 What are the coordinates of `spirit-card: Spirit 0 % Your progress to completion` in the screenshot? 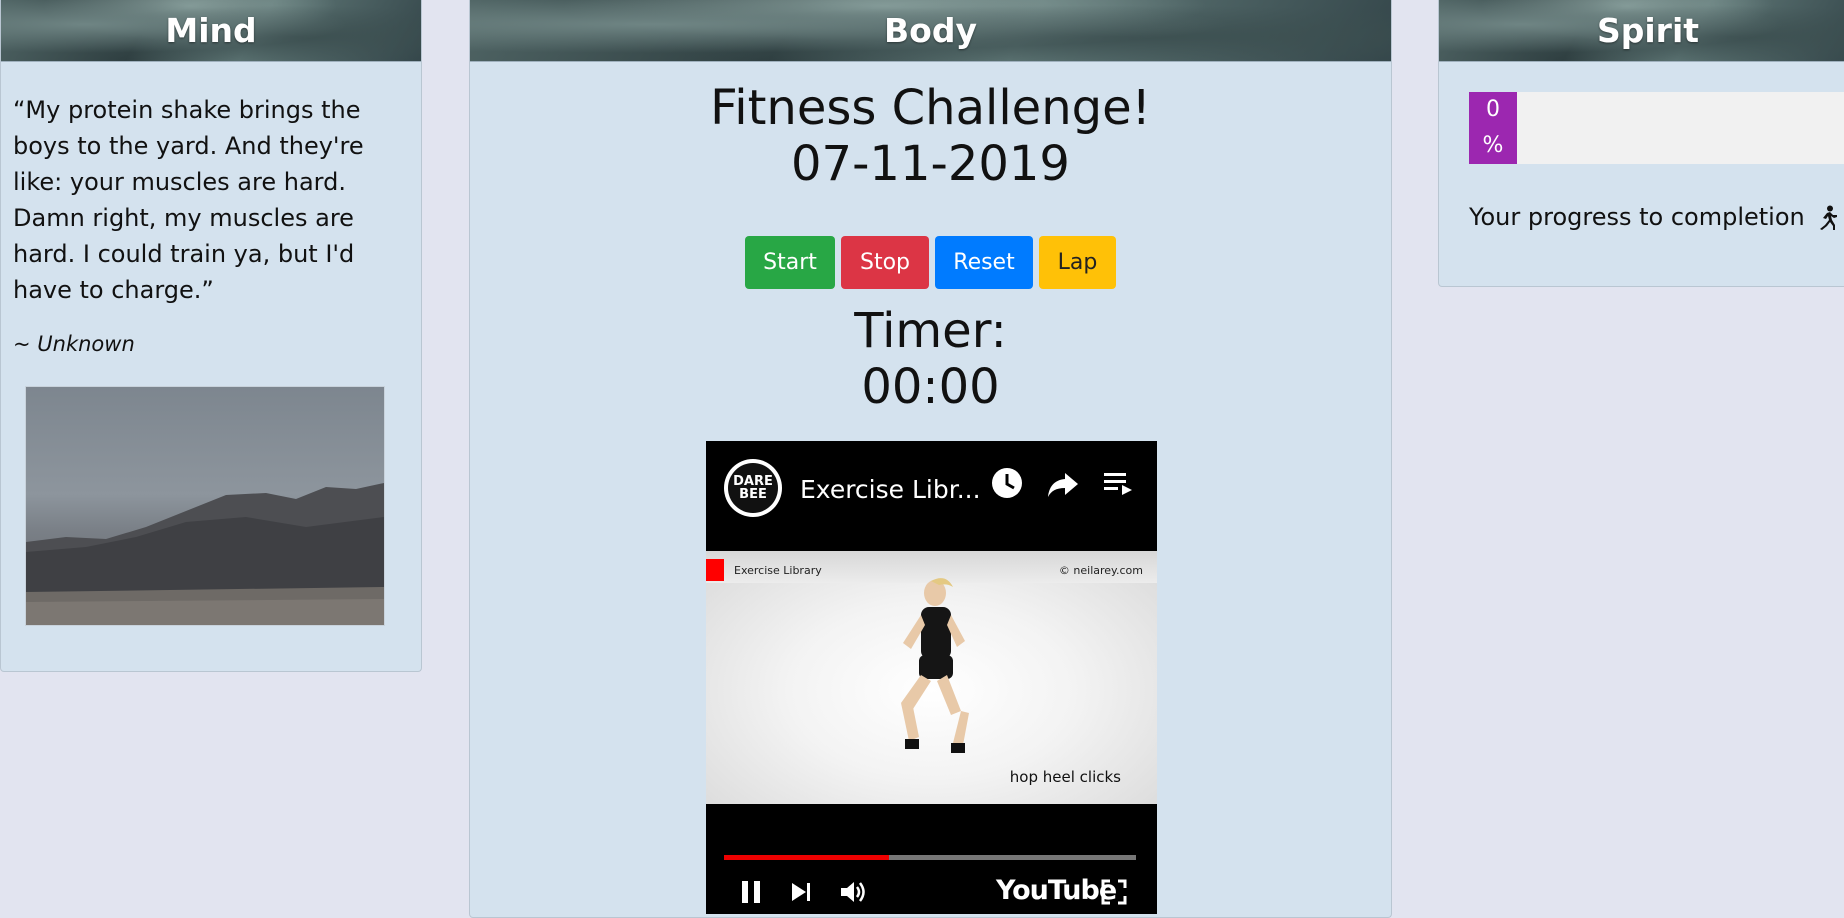 It's located at (1641, 143).